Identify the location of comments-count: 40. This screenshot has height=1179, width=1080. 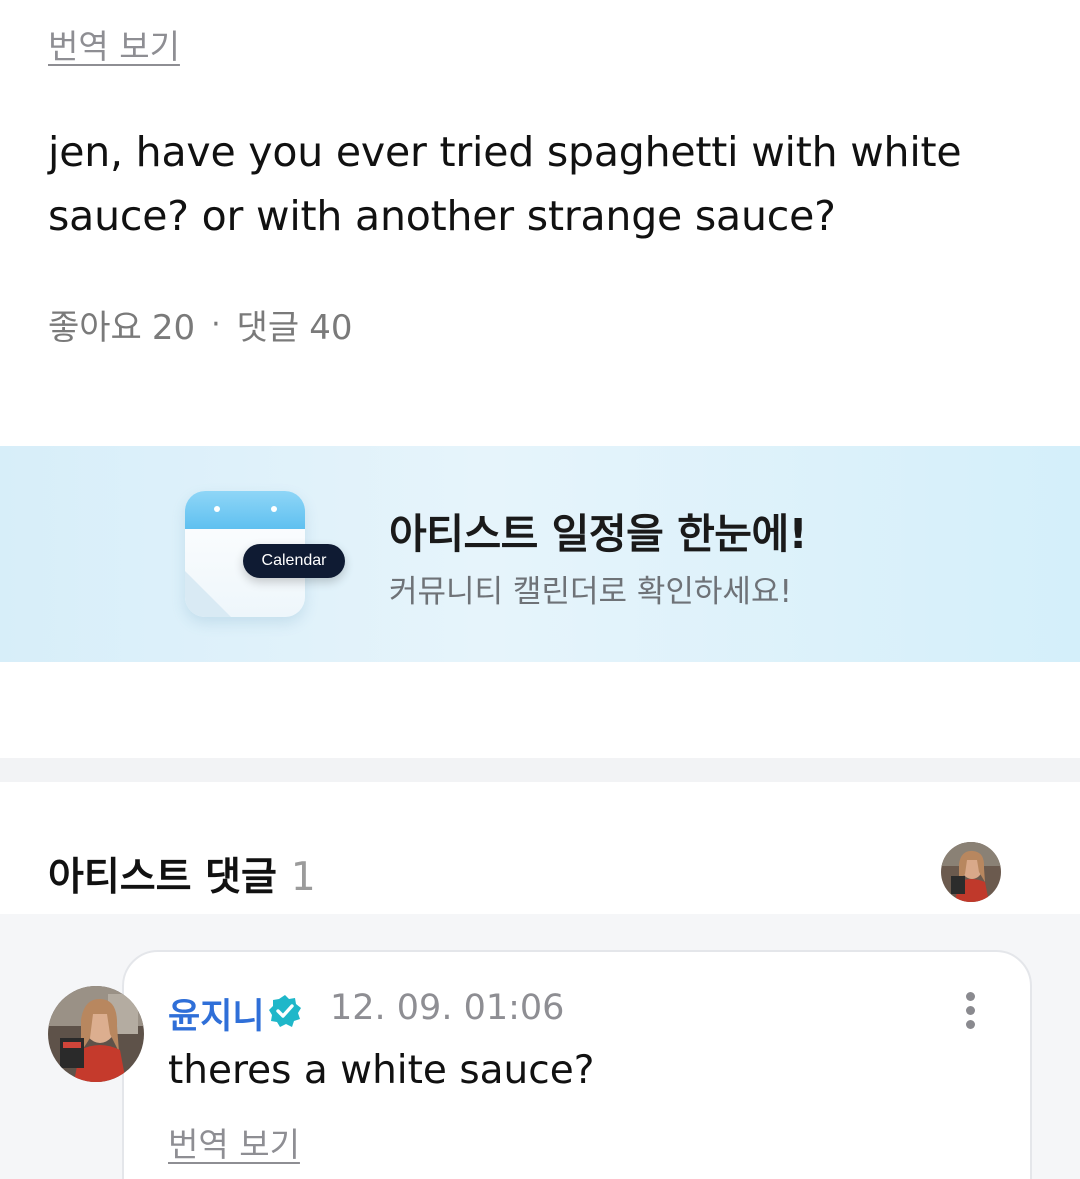
(331, 328).